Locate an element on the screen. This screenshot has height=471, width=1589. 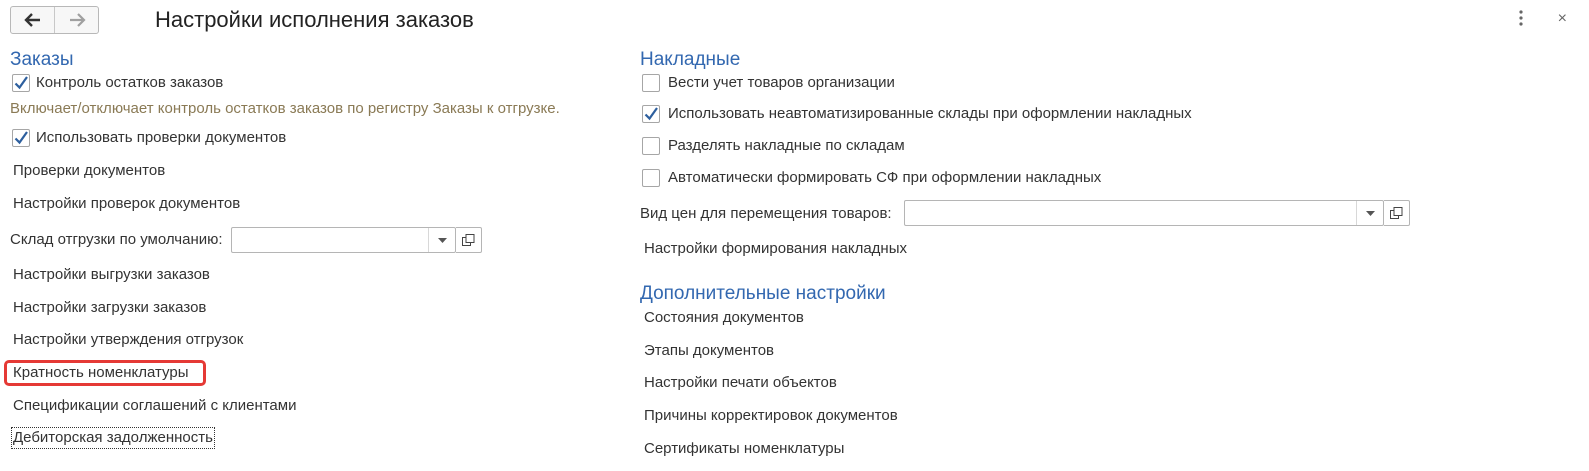
section-title-invoices: Накладные is located at coordinates (690, 59).